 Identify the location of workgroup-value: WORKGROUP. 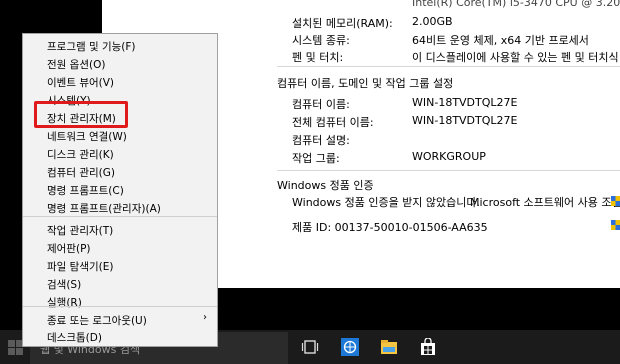
(449, 156).